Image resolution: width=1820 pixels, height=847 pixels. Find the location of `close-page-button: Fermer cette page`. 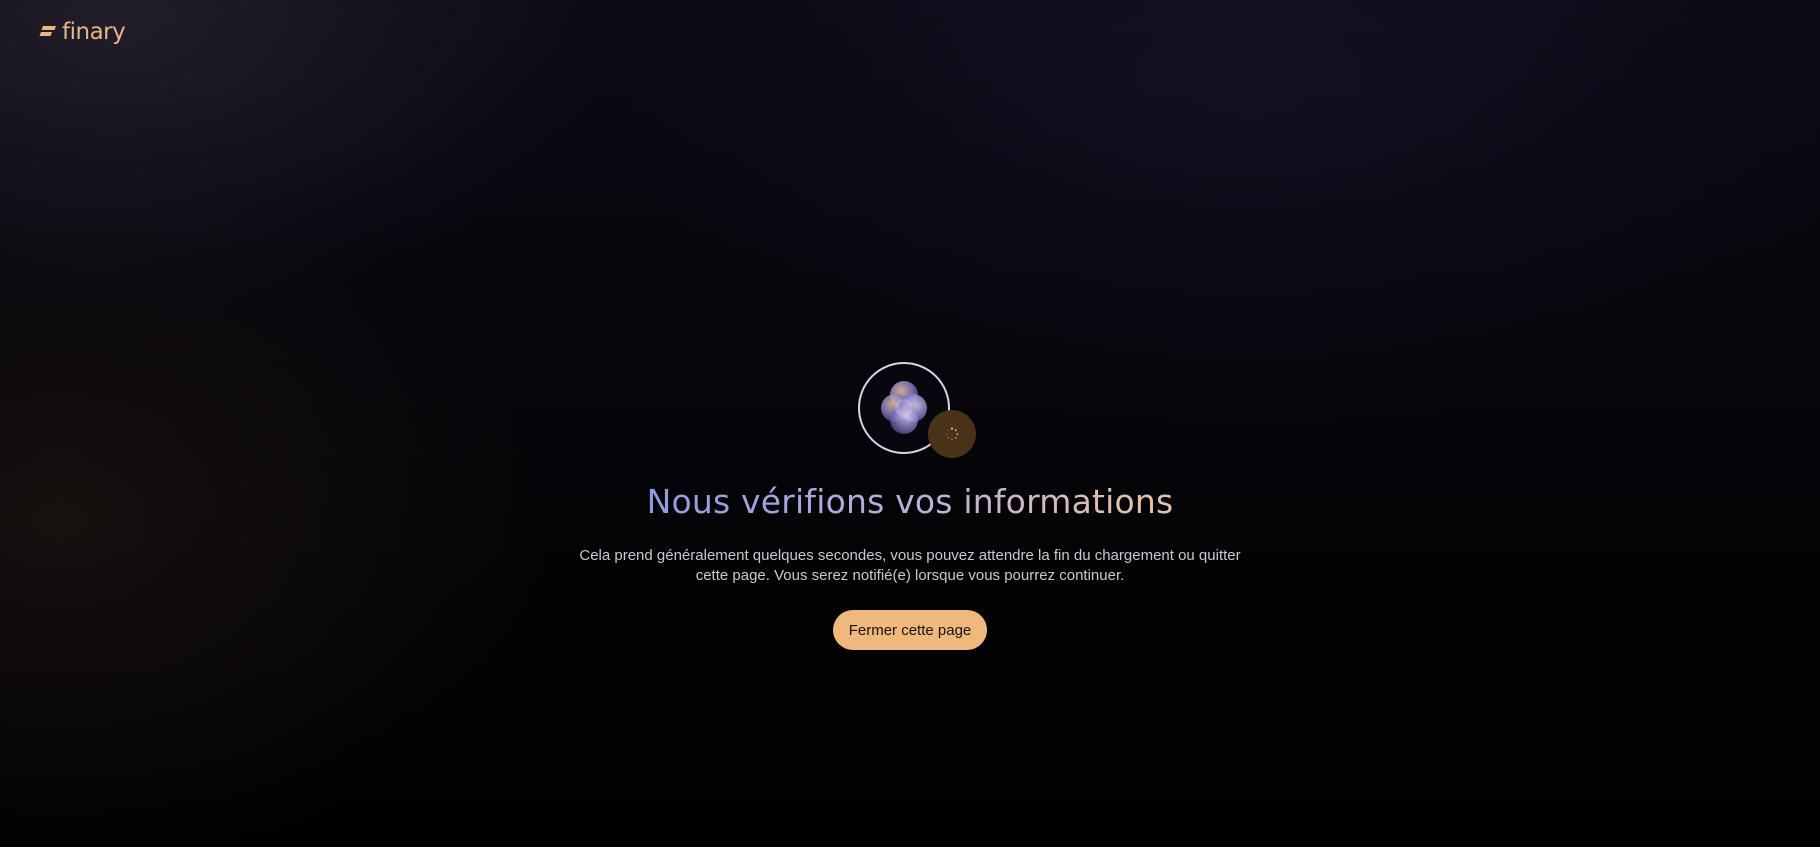

close-page-button: Fermer cette page is located at coordinates (910, 630).